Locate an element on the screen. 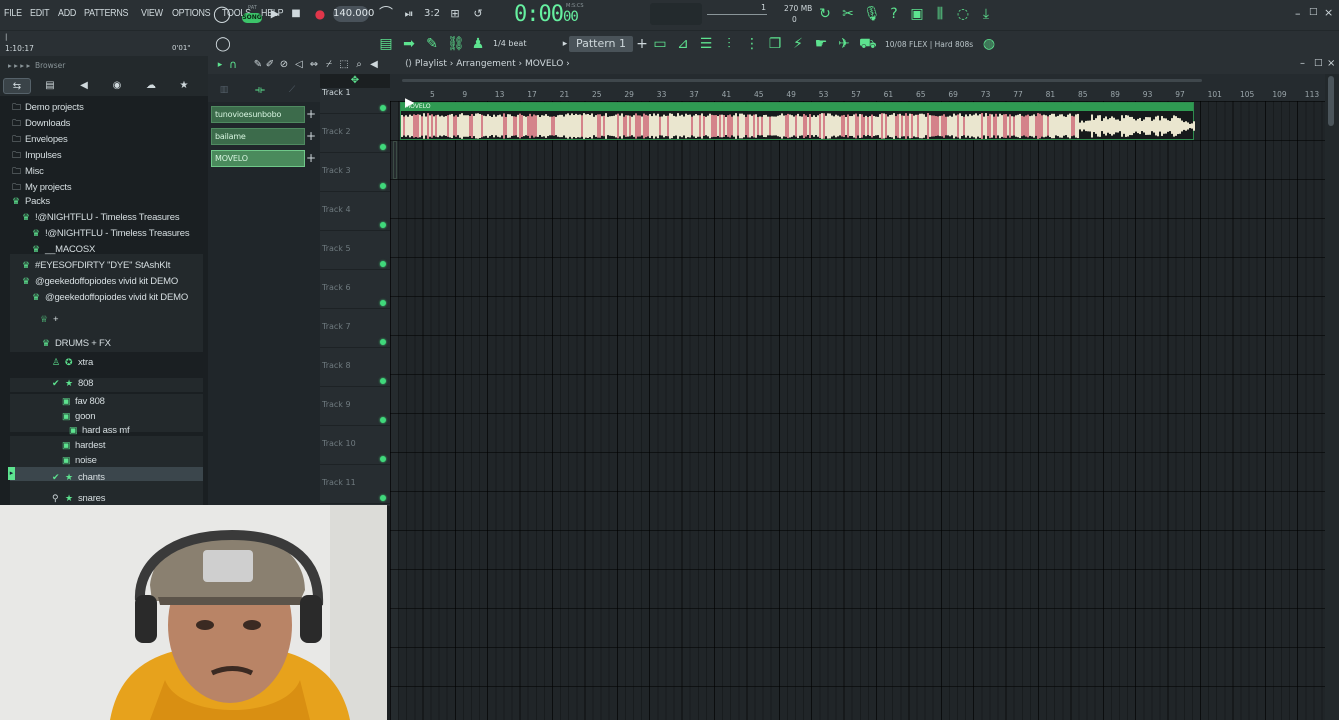 The image size is (1339, 720). browser-tab-all-icon: ⇆ is located at coordinates (17, 86).